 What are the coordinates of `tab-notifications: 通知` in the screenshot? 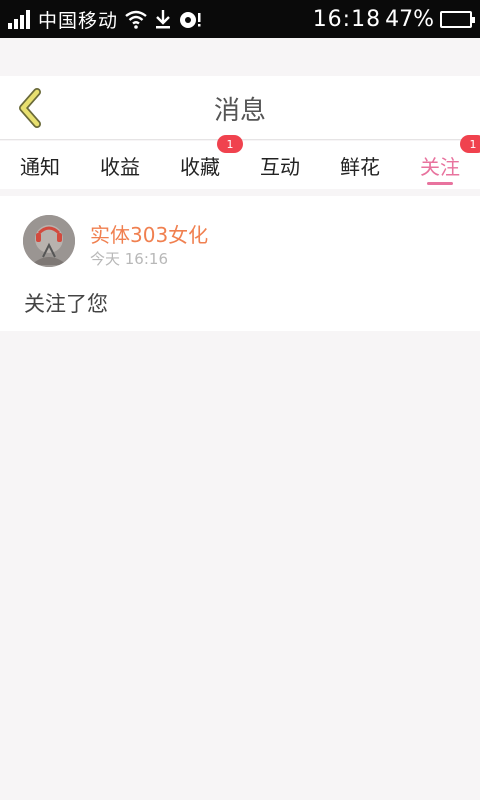 It's located at (40, 165).